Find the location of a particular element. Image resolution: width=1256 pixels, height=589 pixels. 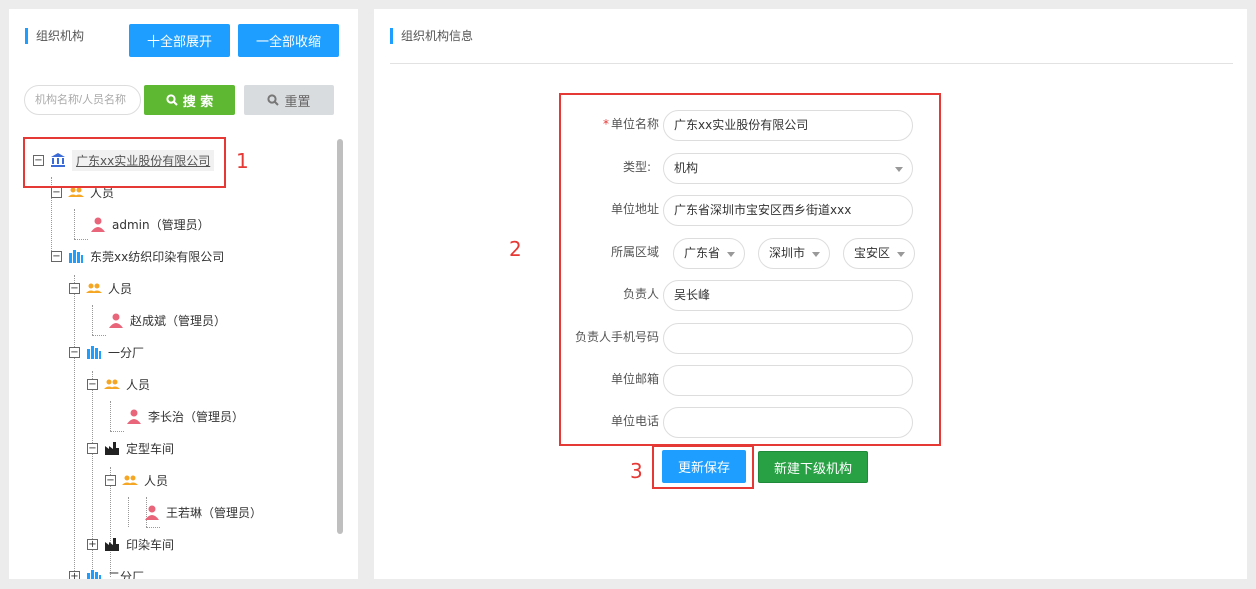

label-leader: 负责人 is located at coordinates (640, 294).